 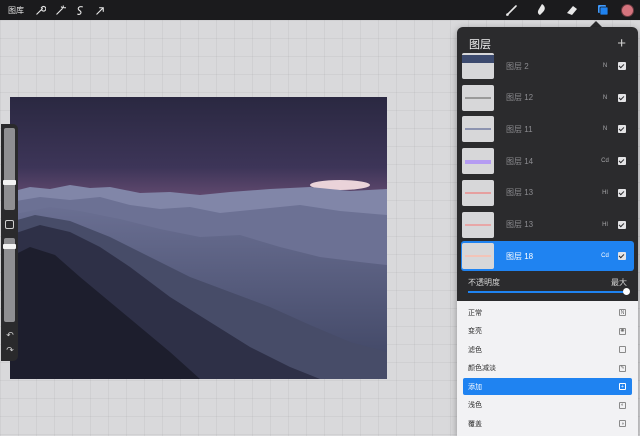 I want to click on n-icon: N, so click(x=622, y=312).